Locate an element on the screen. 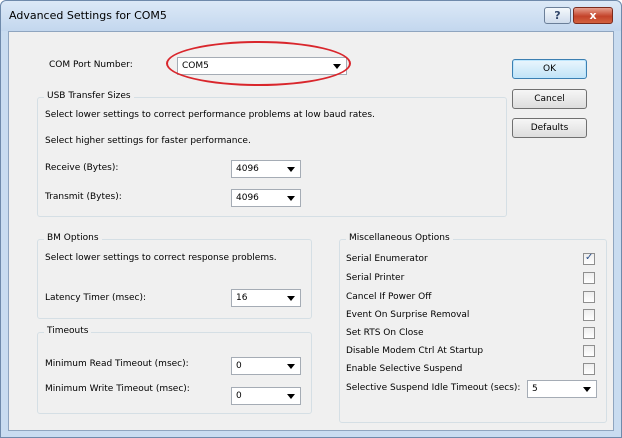  highlight-ellipse is located at coordinates (258, 63).